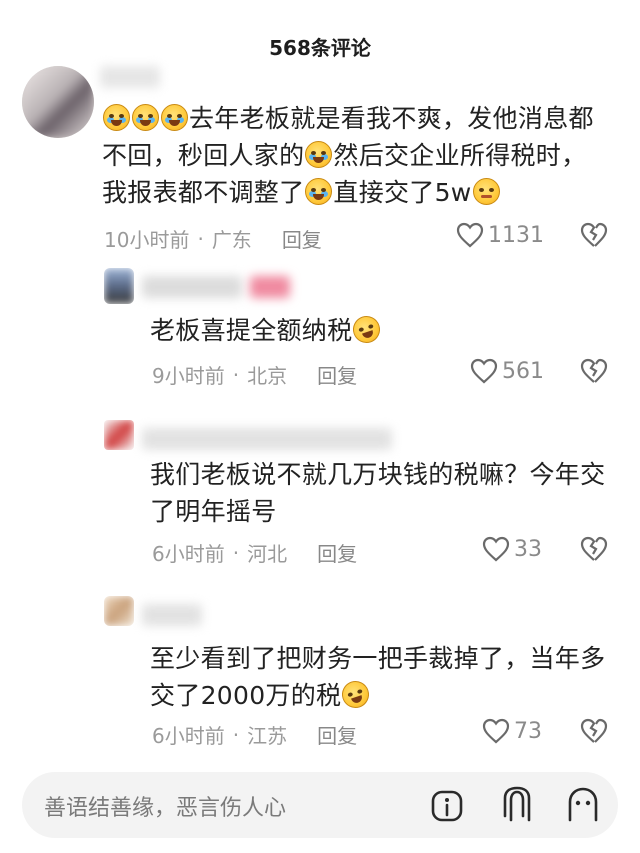 This screenshot has width=640, height=853. Describe the element at coordinates (147, 240) in the screenshot. I see `timestamp: 10小时前` at that location.